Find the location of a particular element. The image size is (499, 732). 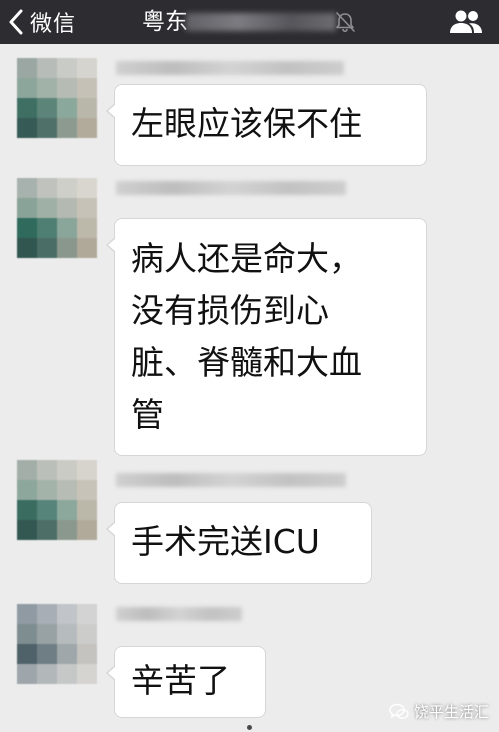

chat-title: 粤东 is located at coordinates (165, 22).